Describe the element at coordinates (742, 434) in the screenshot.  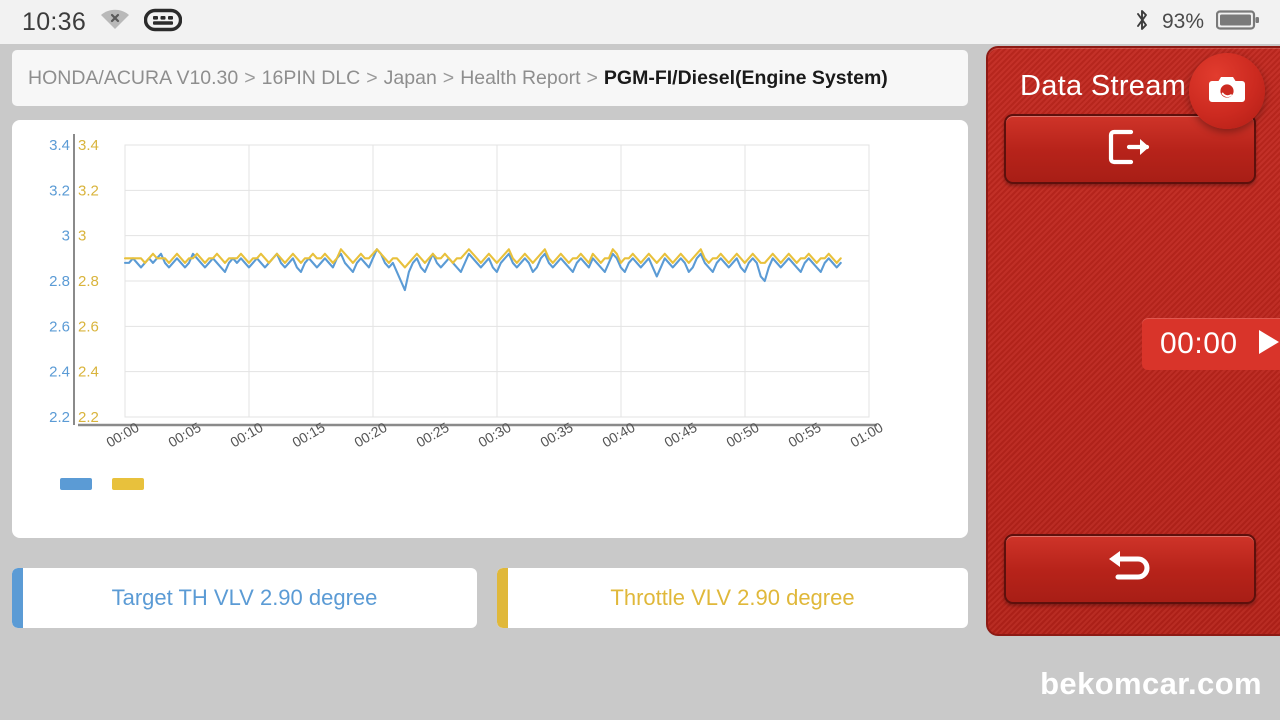
I see `svg-text: 00:50` at that location.